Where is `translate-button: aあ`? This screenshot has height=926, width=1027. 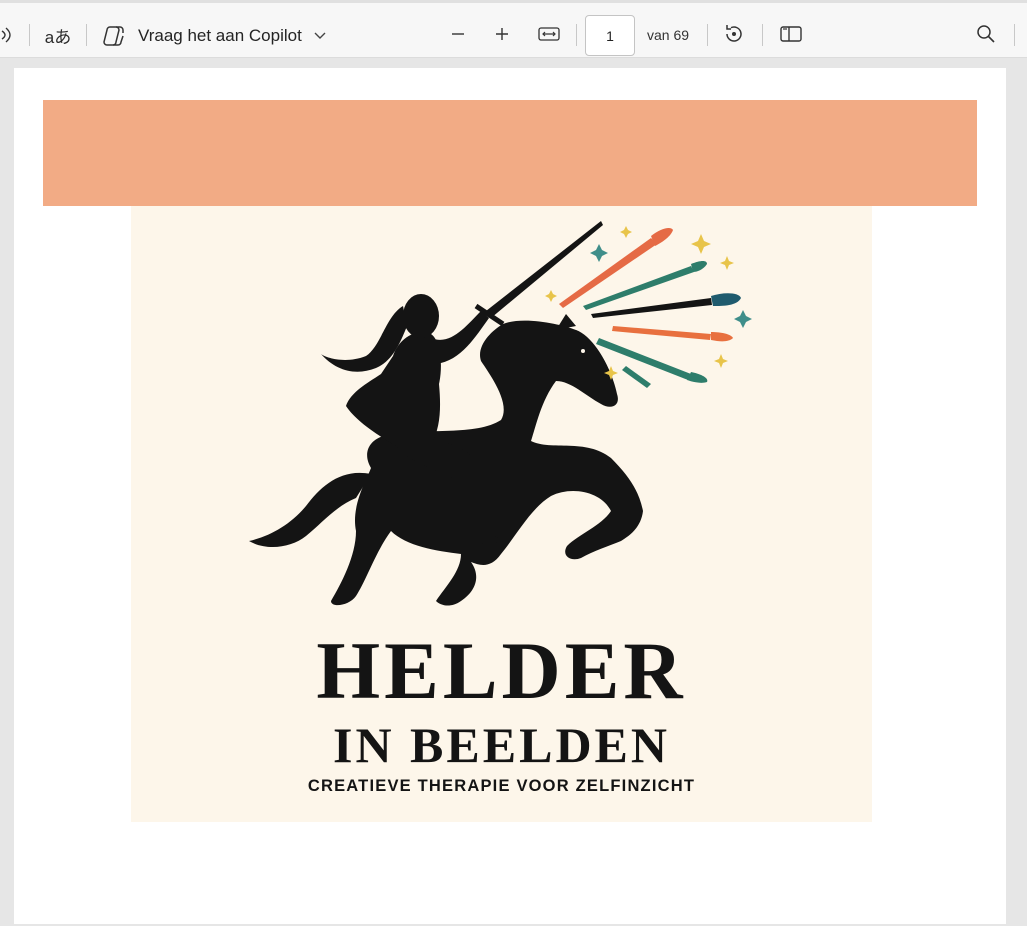
translate-button: aあ is located at coordinates (58, 35).